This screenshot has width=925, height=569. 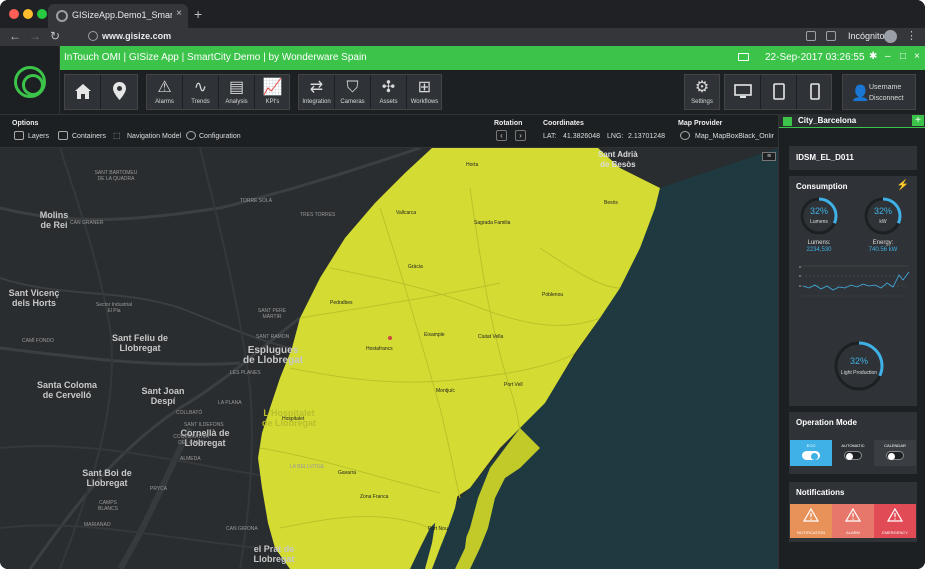 I want to click on district-gavarra: Gavarra, so click(x=347, y=473).